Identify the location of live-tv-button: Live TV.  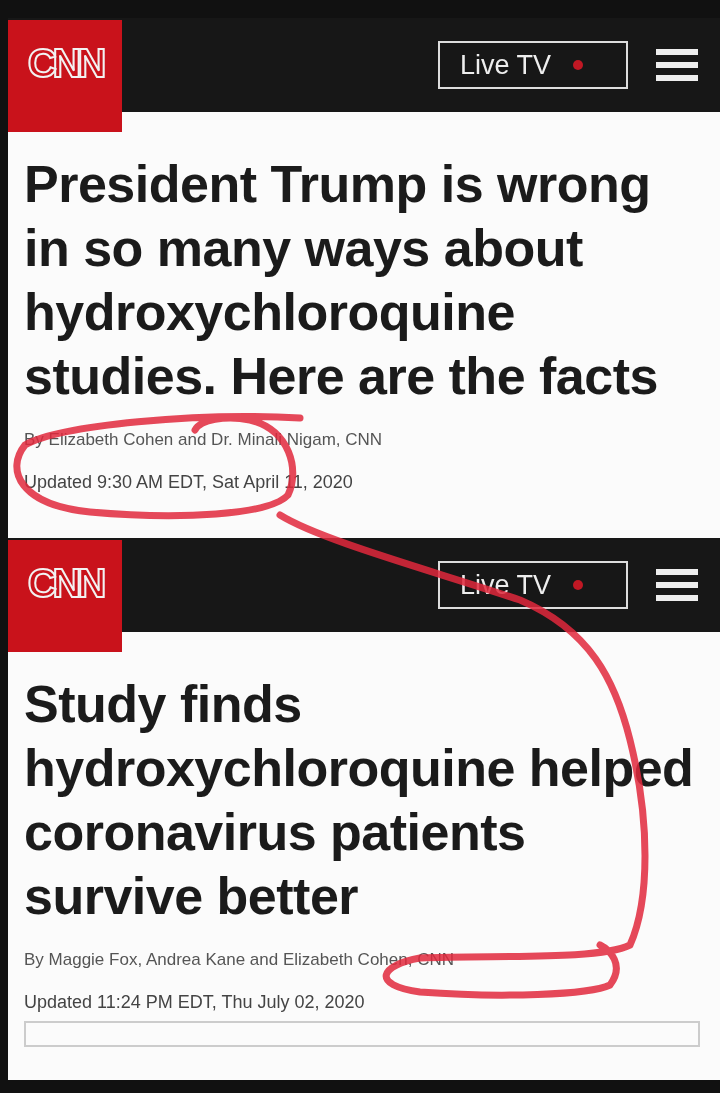
(533, 65).